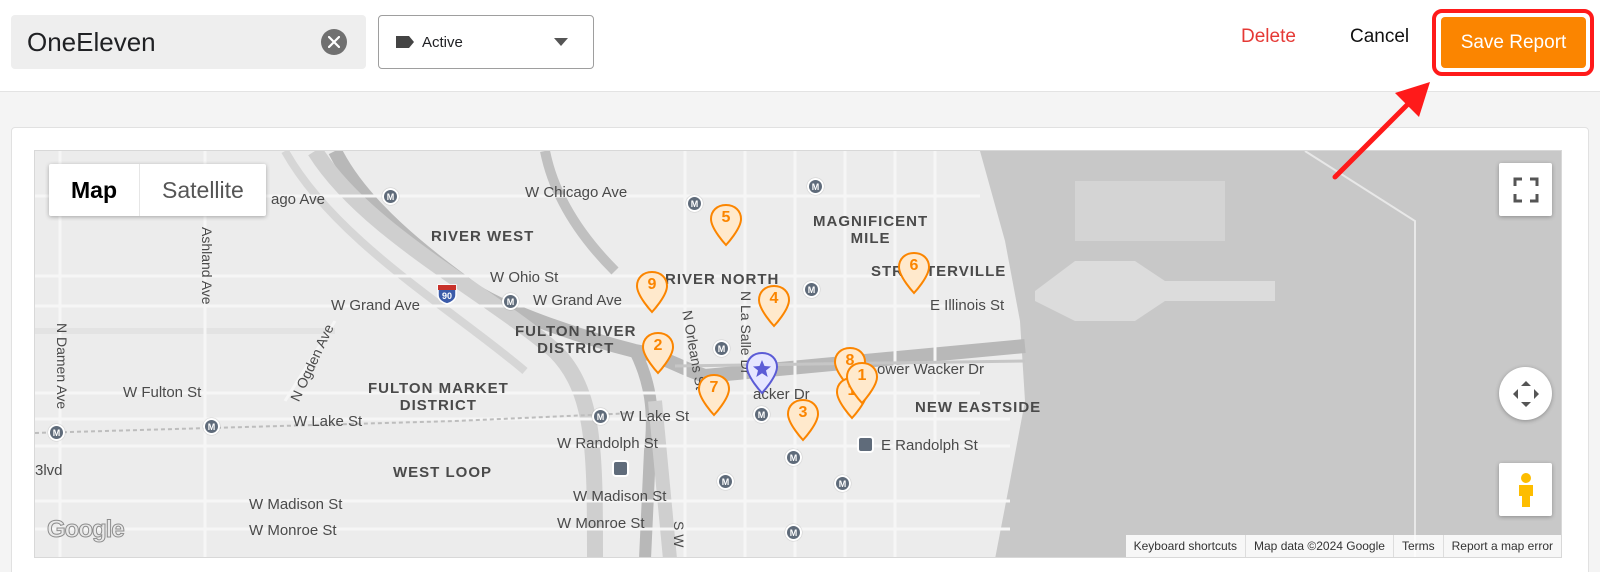  I want to click on location-marker: 2, so click(658, 353).